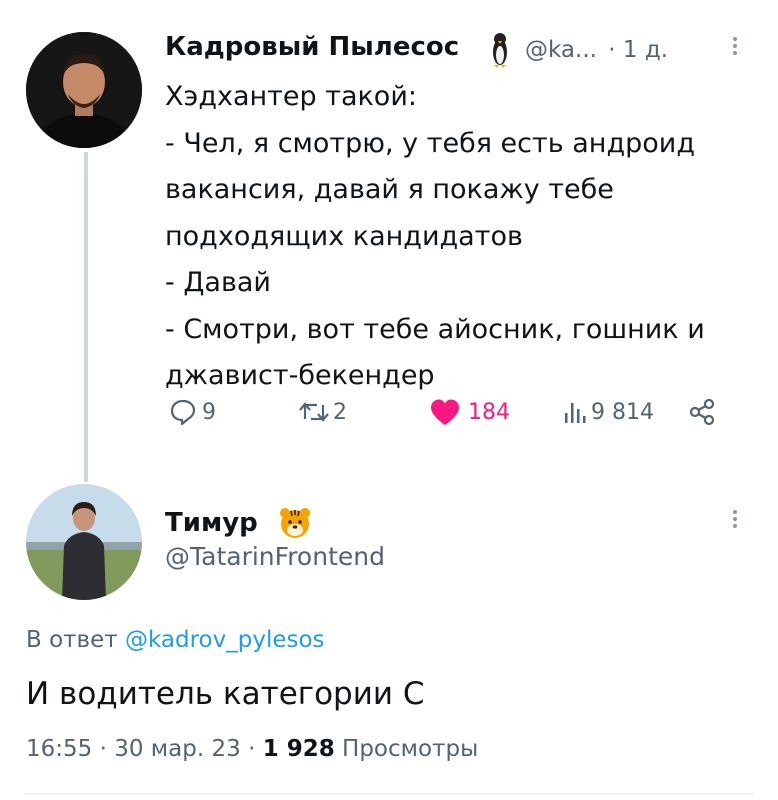  Describe the element at coordinates (389, 794) in the screenshot. I see `divider` at that location.